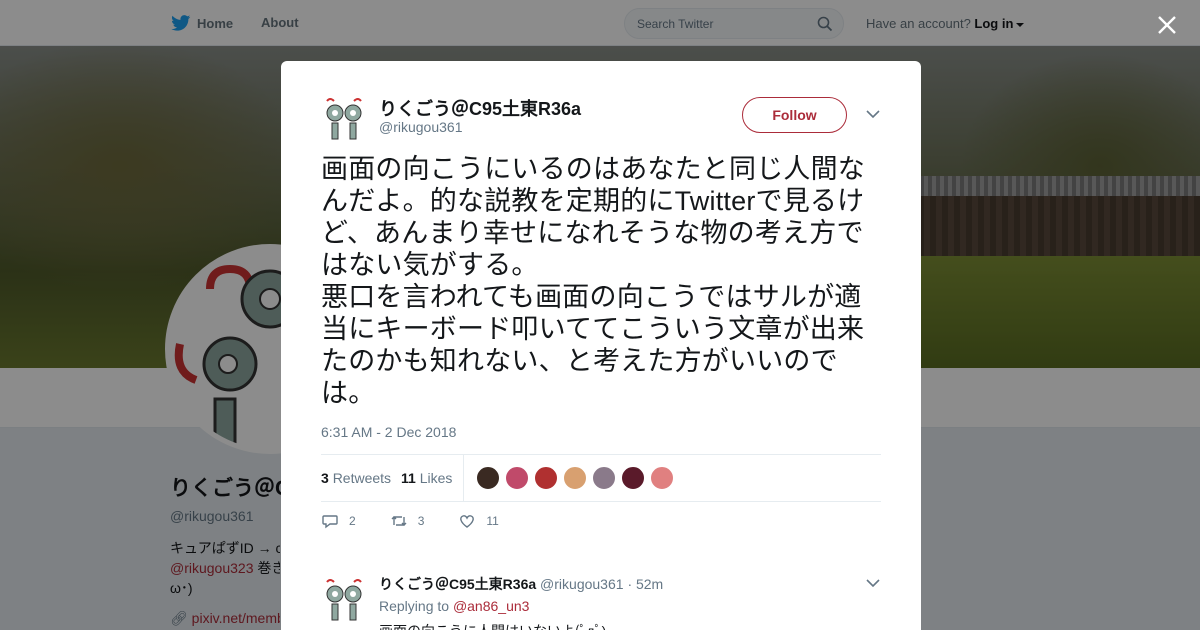 The height and width of the screenshot is (630, 1200). Describe the element at coordinates (421, 521) in the screenshot. I see `retweet-action-count: 3` at that location.